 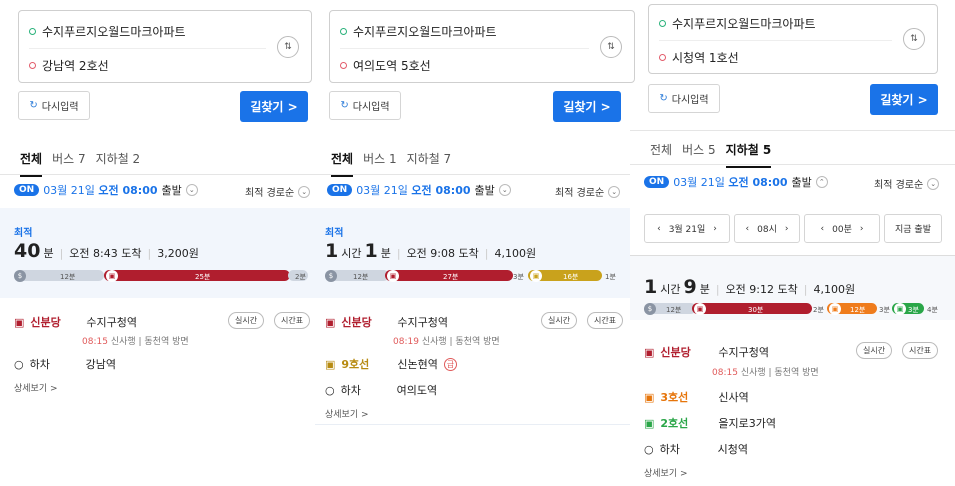 What do you see at coordinates (446, 342) in the screenshot?
I see `departure-info: 08:19 신사행 | 동천역 방면` at bounding box center [446, 342].